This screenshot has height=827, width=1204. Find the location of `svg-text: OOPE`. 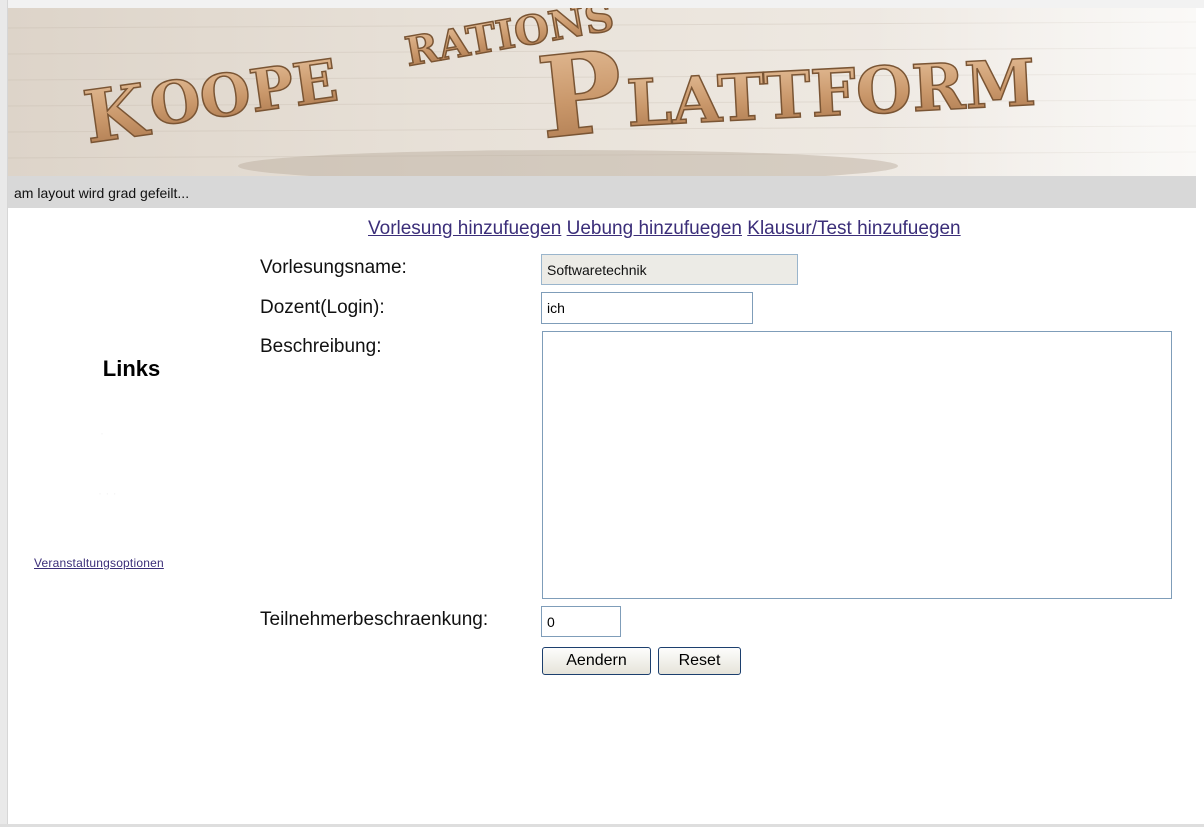

svg-text: OOPE is located at coordinates (243, 93).